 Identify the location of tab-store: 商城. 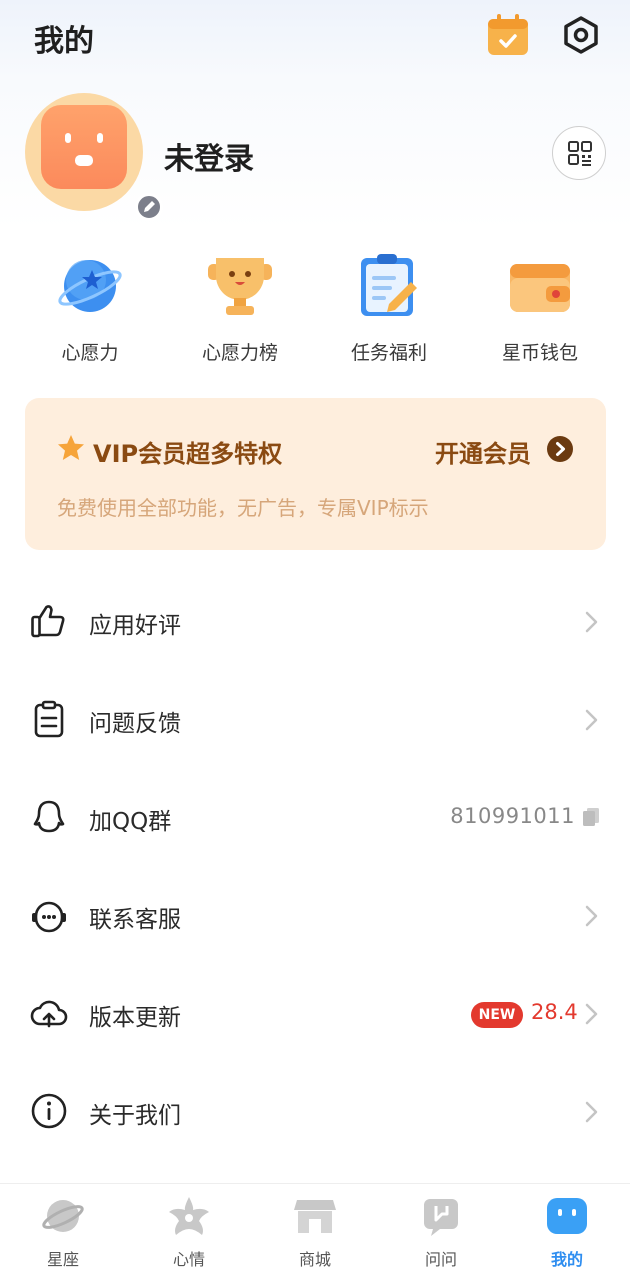
(315, 1232).